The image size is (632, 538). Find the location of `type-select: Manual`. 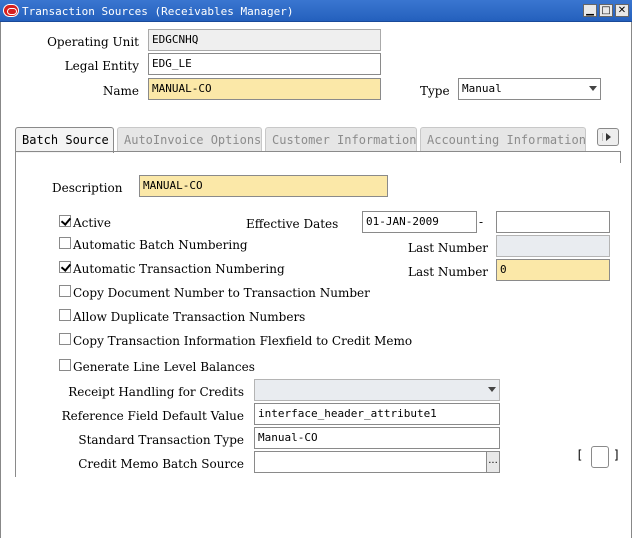

type-select: Manual is located at coordinates (529, 89).